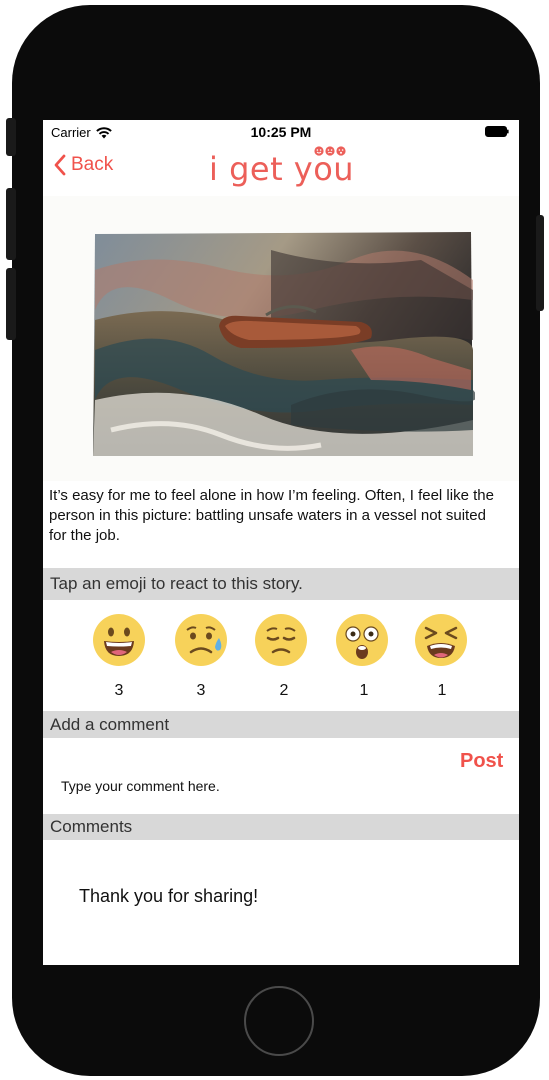 The width and height of the screenshot is (549, 1080). What do you see at coordinates (60, 165) in the screenshot?
I see `chevron-left-icon` at bounding box center [60, 165].